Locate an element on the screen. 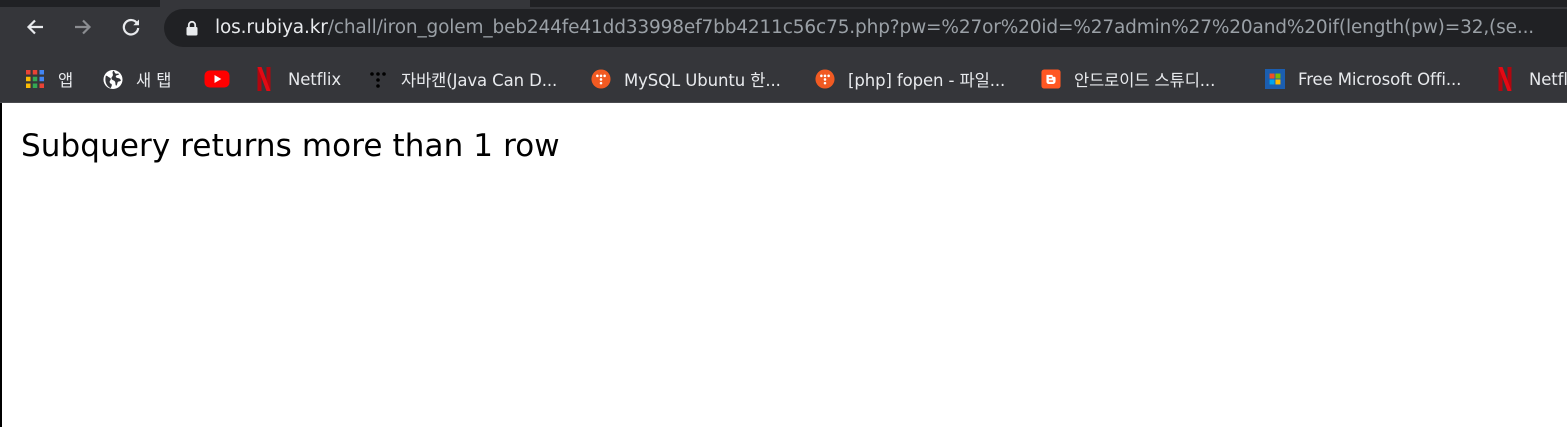 Image resolution: width=1567 pixels, height=427 pixels. youtube-icon is located at coordinates (217, 79).